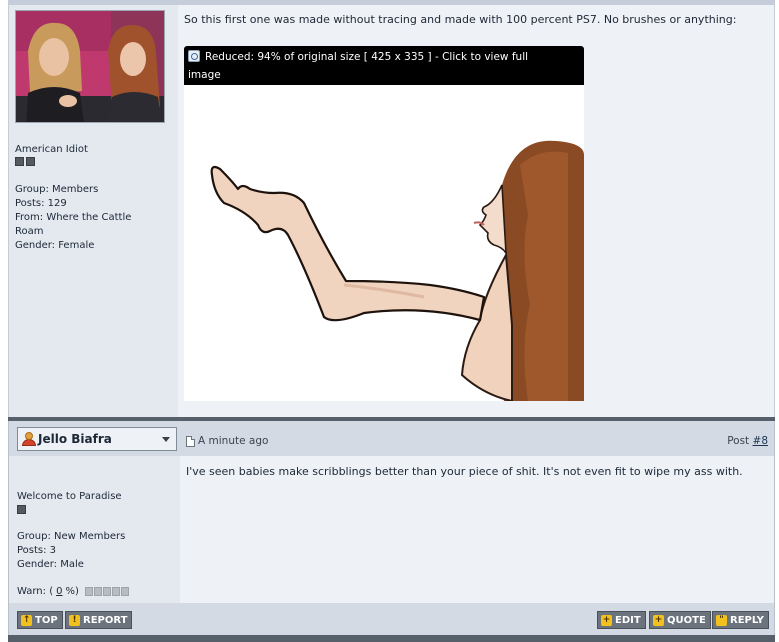 Image resolution: width=779 pixels, height=642 pixels. I want to click on warn-suffix: %), so click(72, 591).